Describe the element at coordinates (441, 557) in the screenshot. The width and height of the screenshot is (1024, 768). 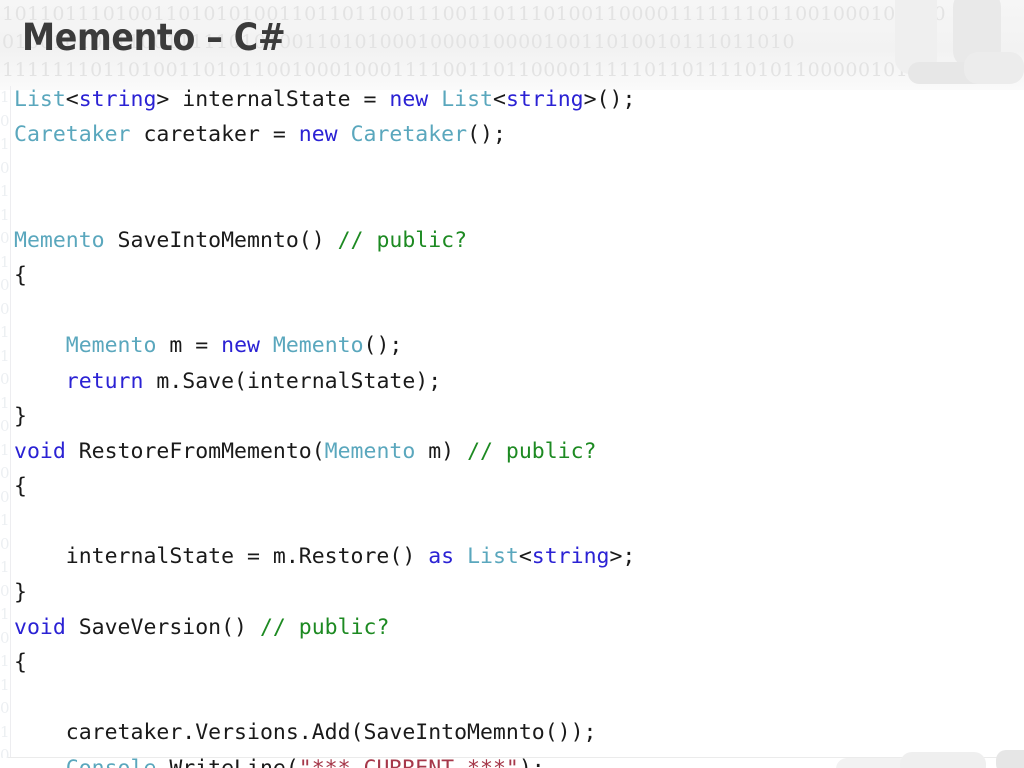
I see `code-token-kw: as` at that location.